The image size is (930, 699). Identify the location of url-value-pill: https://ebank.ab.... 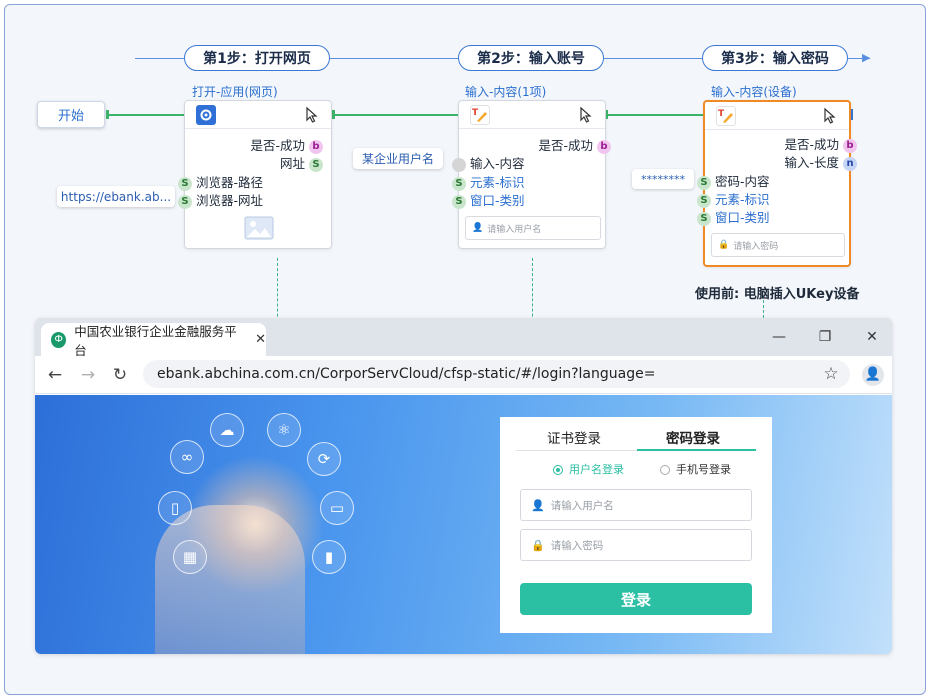
(116, 196).